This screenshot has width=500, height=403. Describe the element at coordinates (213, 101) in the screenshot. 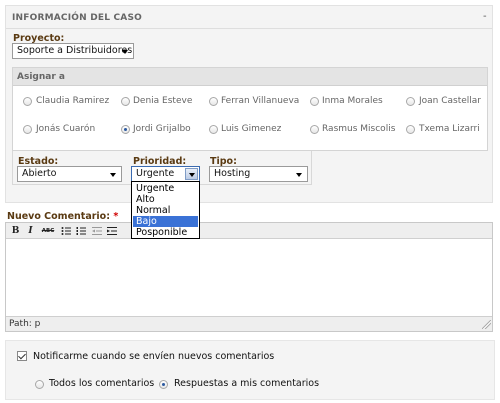

I see `assignee-radio-ferran-villanueva` at that location.